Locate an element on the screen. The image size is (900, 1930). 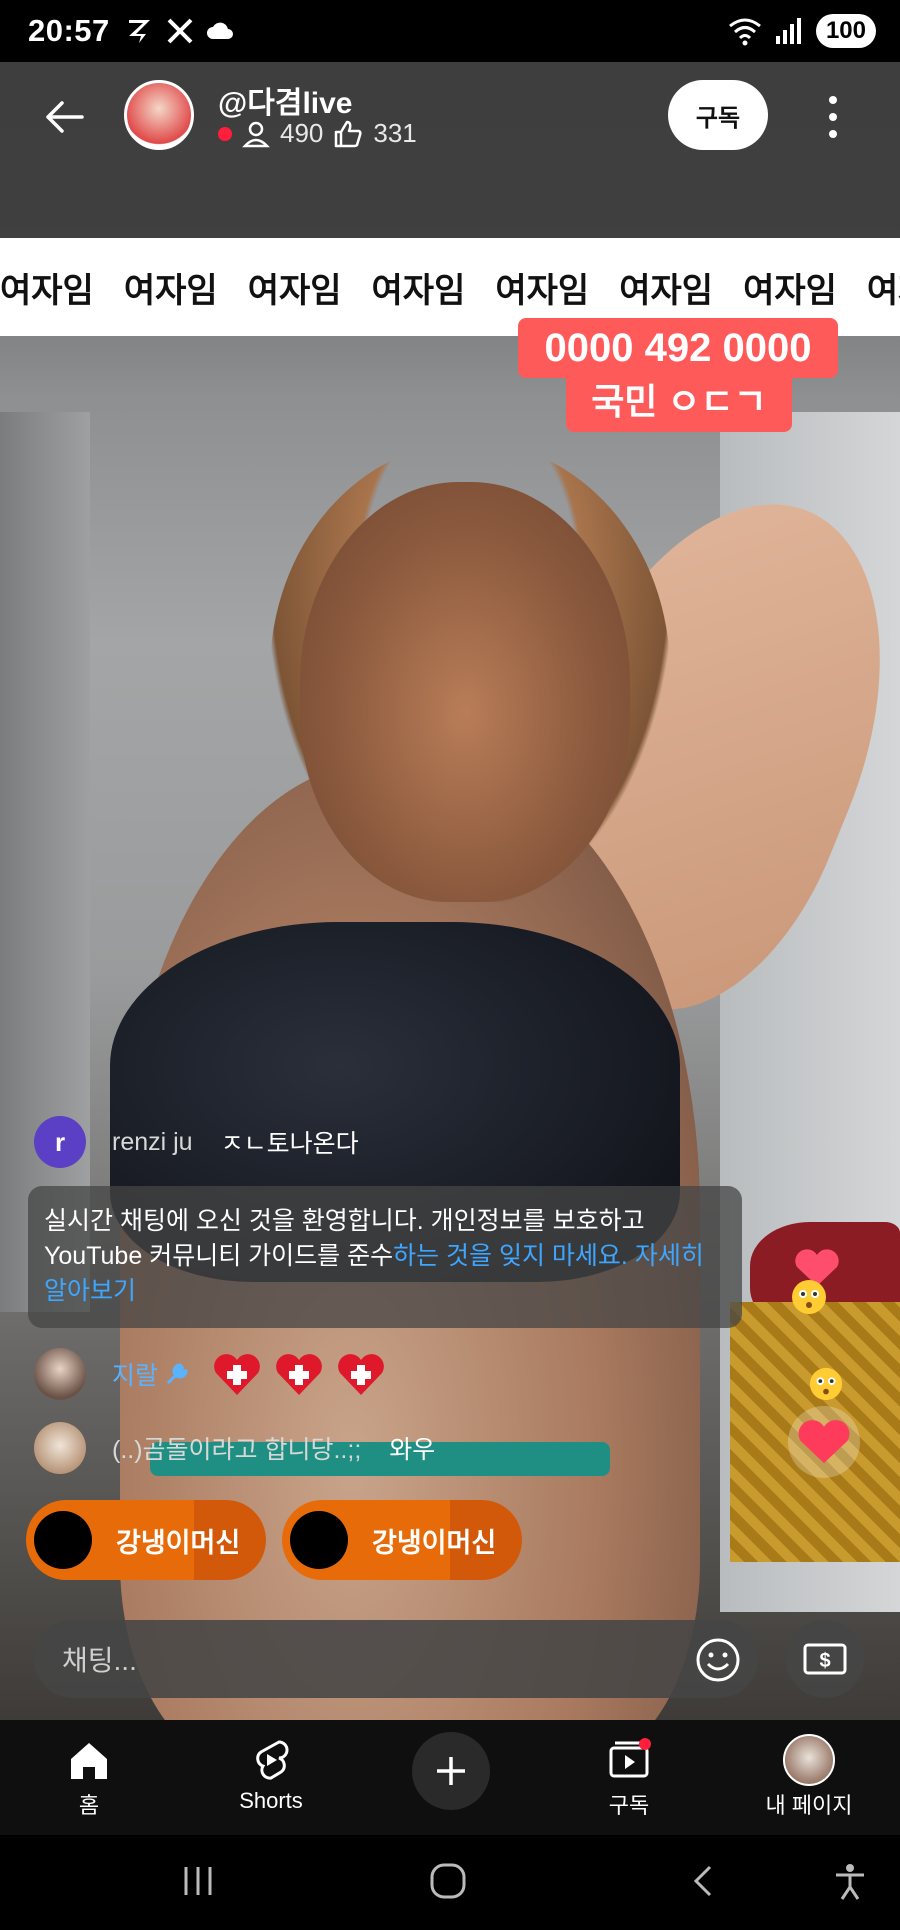
home-circle-icon is located at coordinates (448, 1881).